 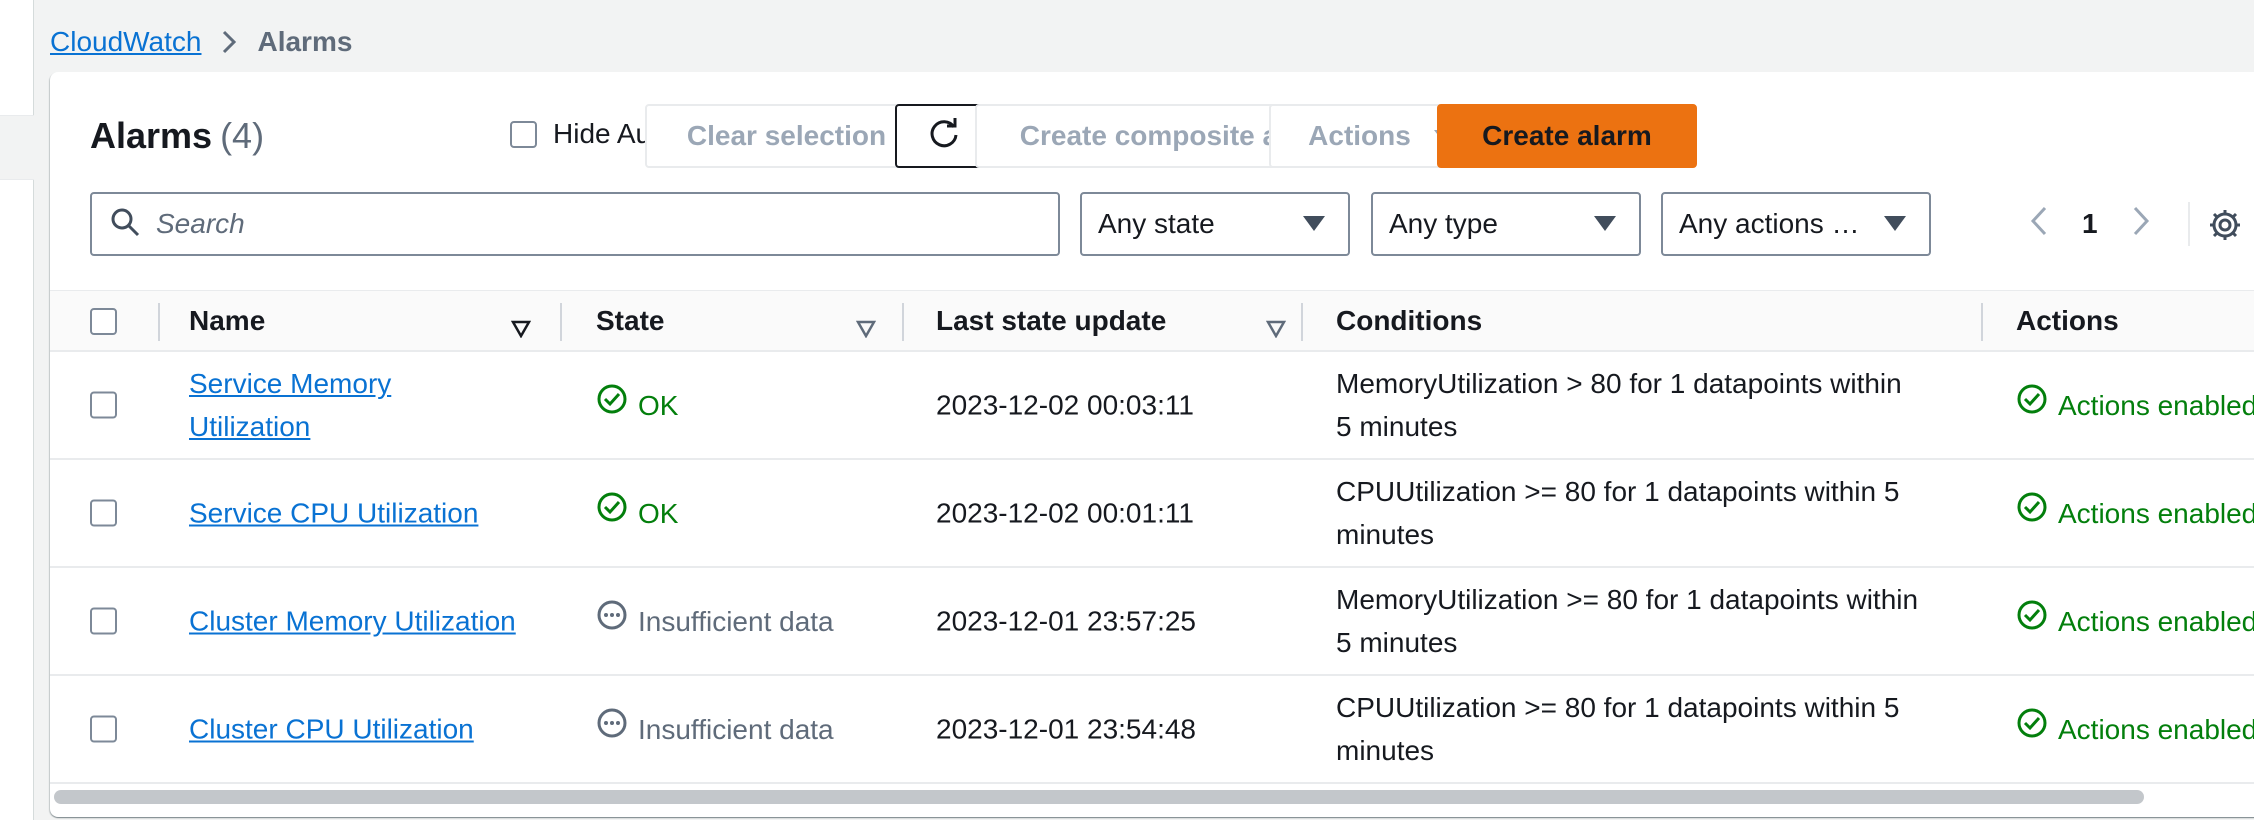 What do you see at coordinates (1065, 513) in the screenshot?
I see `last-update-cell: 2023-12-02 00:01:11` at bounding box center [1065, 513].